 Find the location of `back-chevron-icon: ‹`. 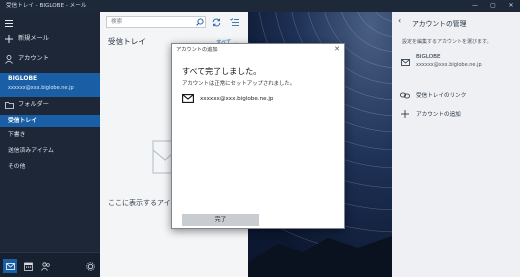

back-chevron-icon: ‹ is located at coordinates (399, 20).